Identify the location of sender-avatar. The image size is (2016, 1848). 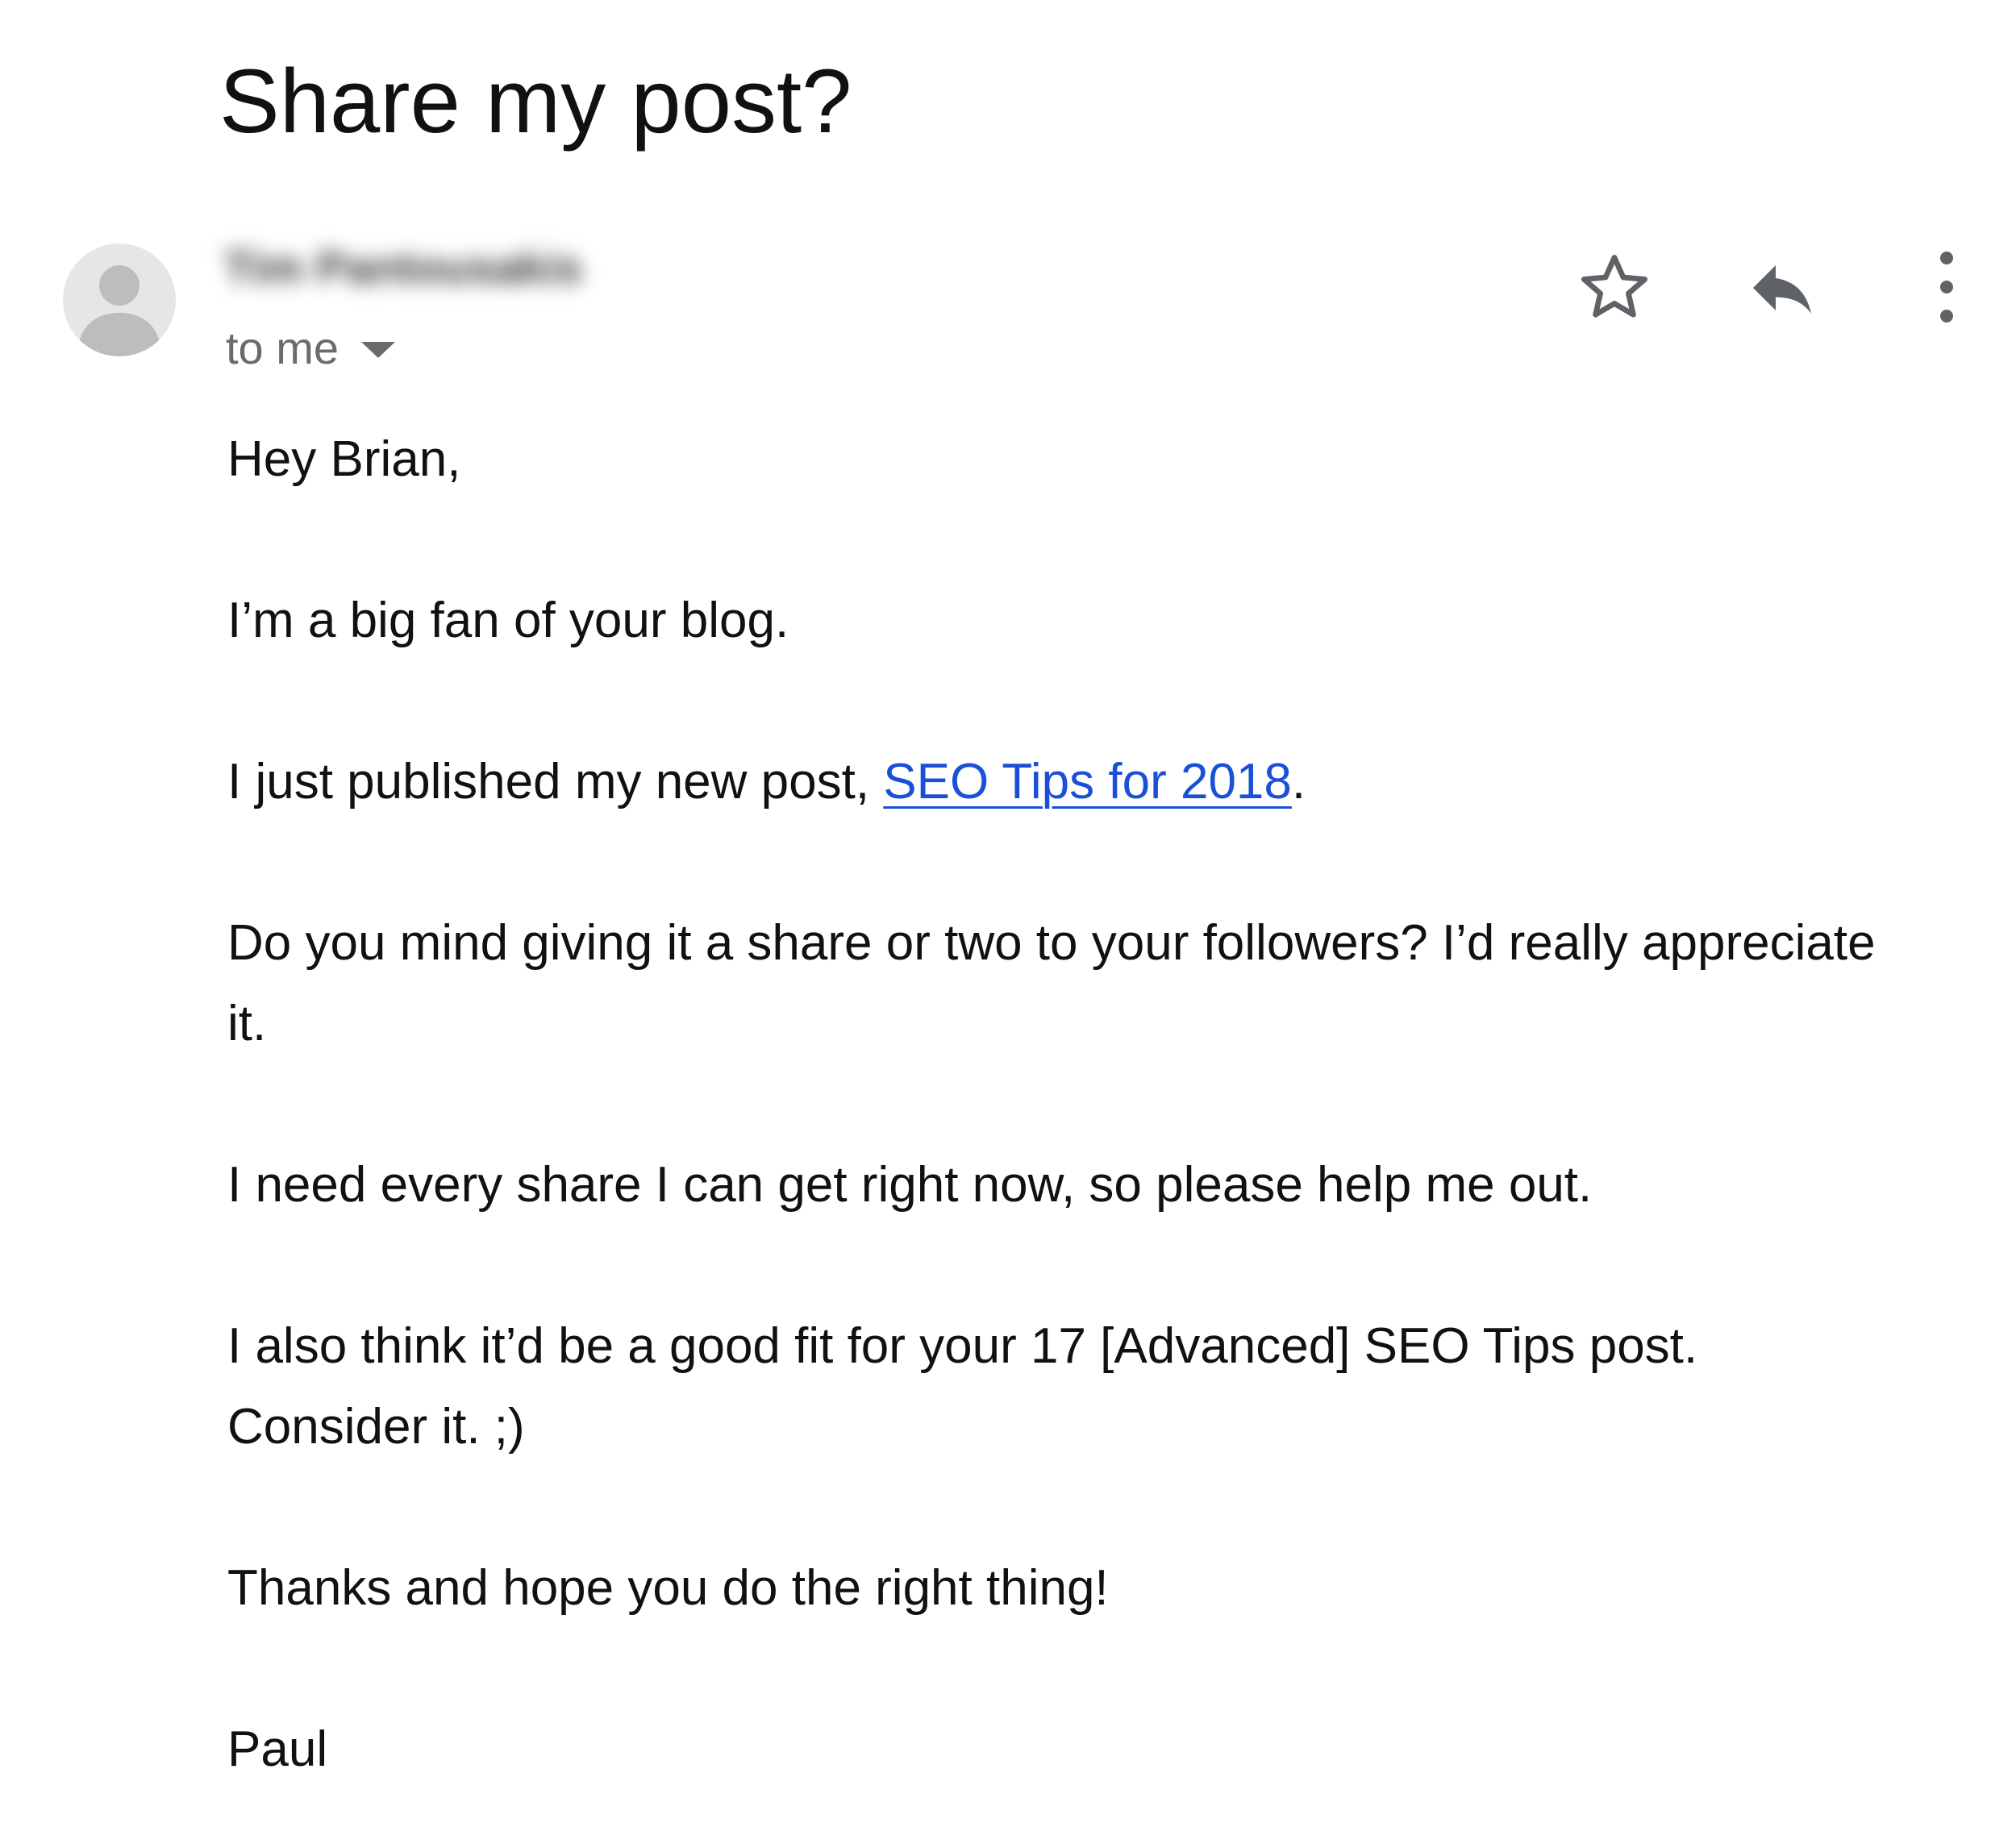
(119, 299).